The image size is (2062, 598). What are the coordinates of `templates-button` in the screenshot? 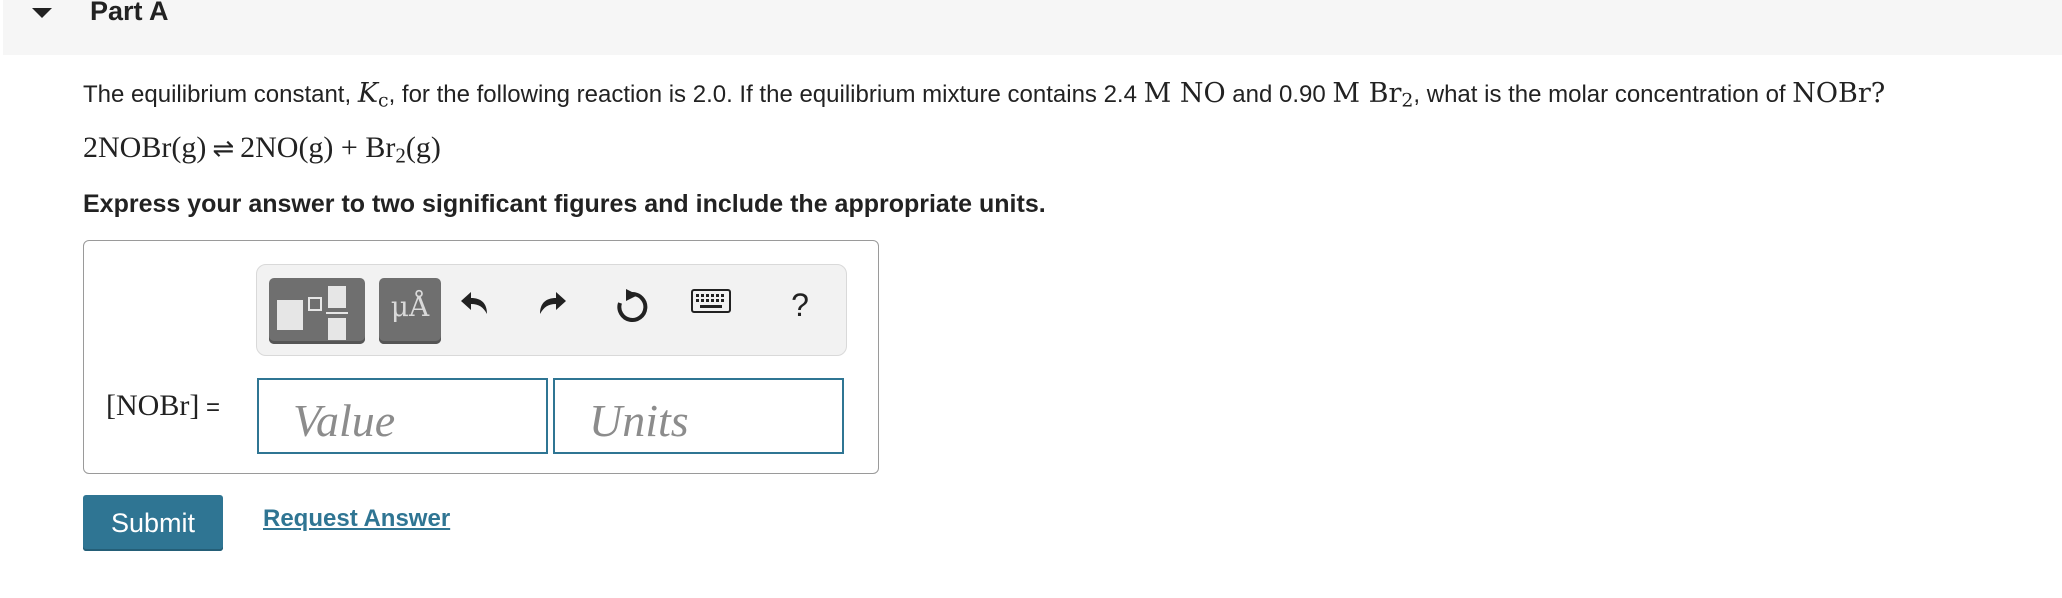 It's located at (317, 311).